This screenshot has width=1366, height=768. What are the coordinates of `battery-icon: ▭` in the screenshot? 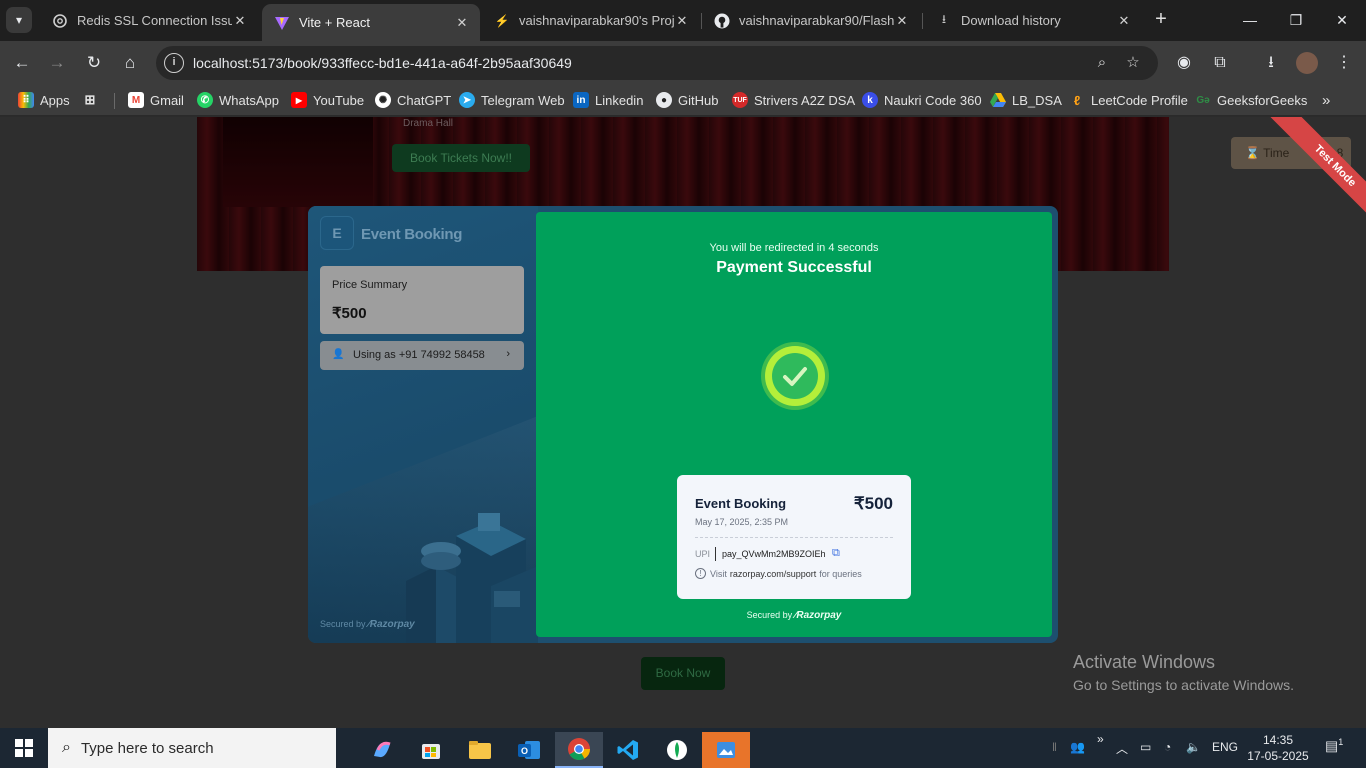 It's located at (1145, 747).